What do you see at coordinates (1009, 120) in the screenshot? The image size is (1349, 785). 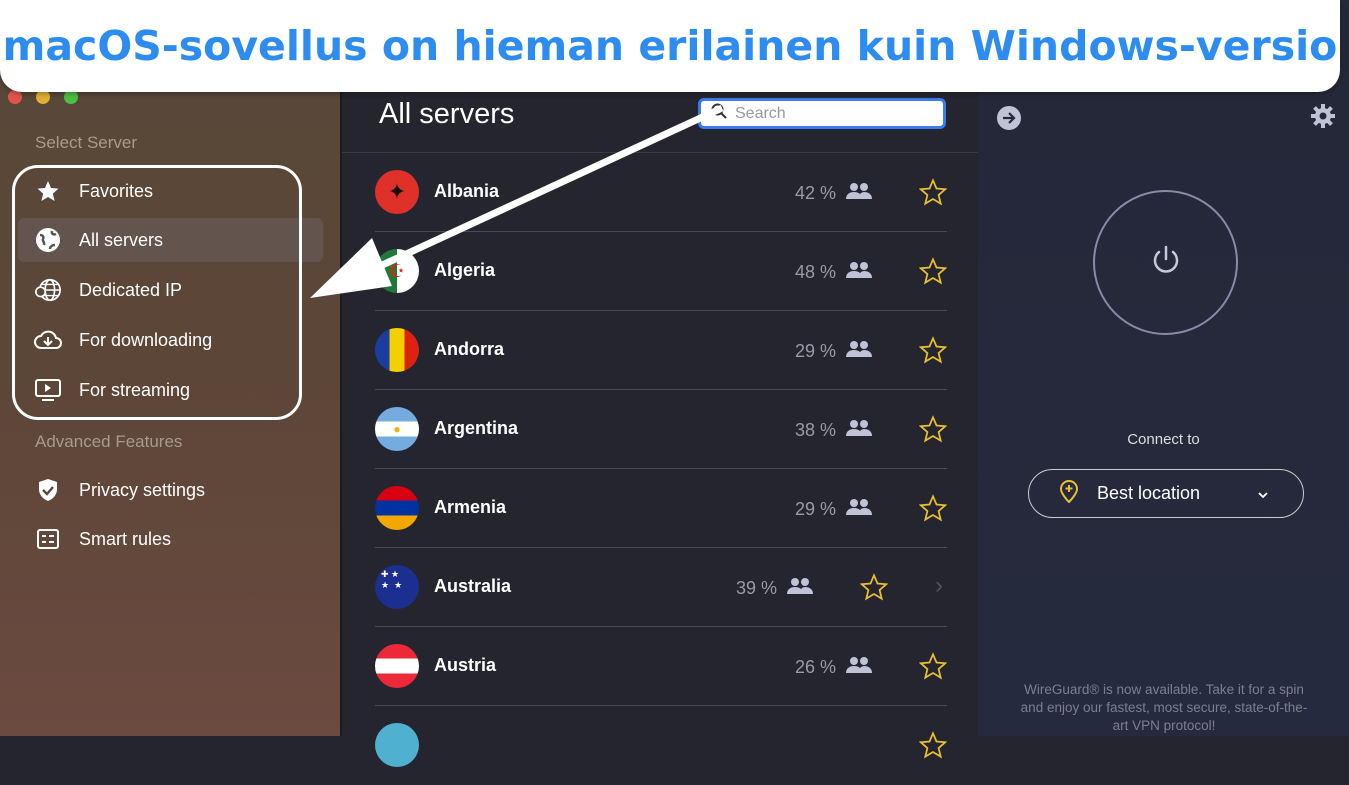 I see `arrow-right-circle-icon` at bounding box center [1009, 120].